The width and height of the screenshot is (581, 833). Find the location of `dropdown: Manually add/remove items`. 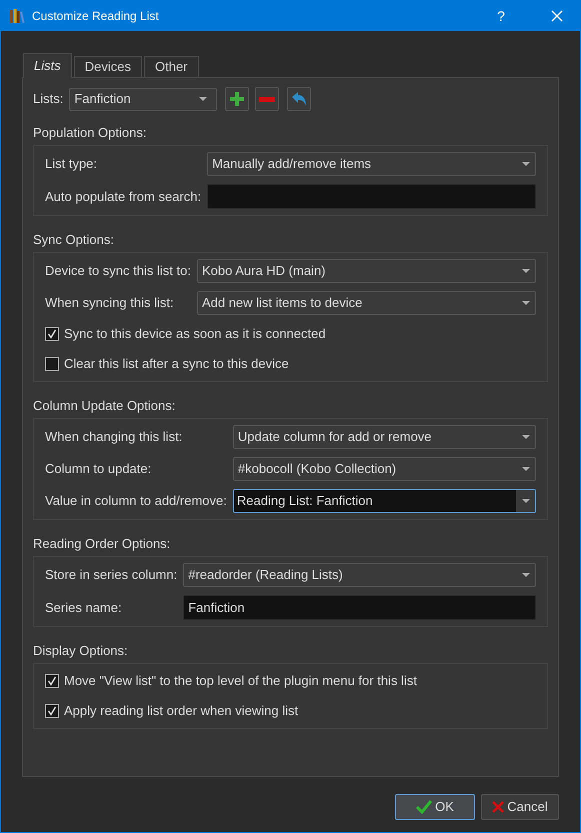

dropdown: Manually add/remove items is located at coordinates (371, 164).